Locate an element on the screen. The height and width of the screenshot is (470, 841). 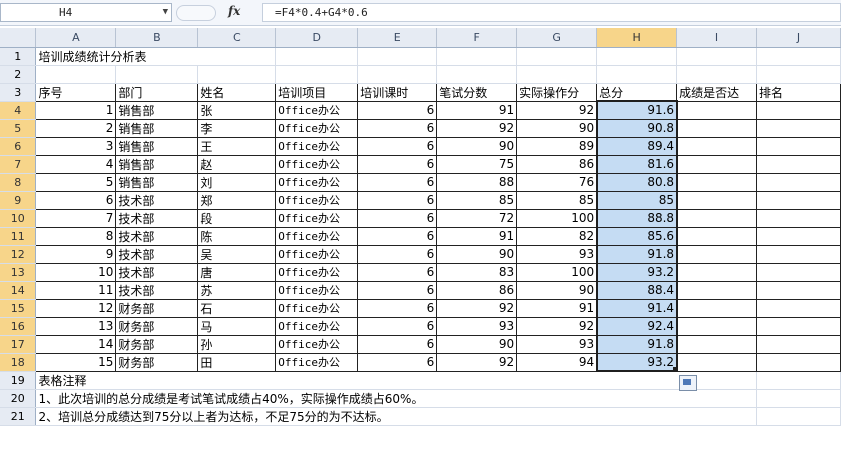
table-cell: 86 is located at coordinates (557, 164).